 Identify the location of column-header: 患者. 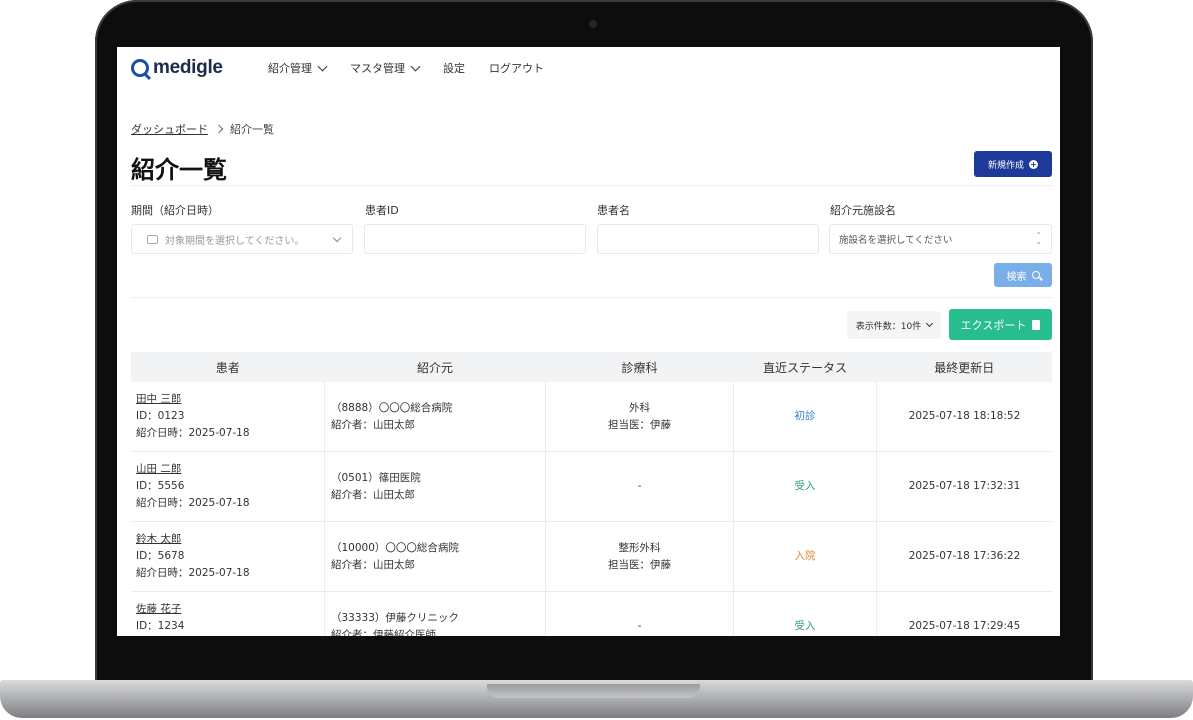
(228, 367).